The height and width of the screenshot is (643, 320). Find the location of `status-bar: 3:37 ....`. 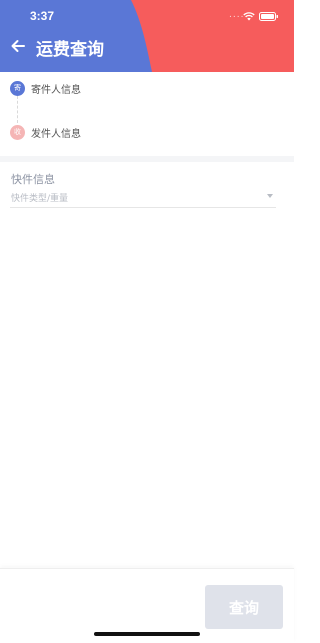

status-bar: 3:37 .... is located at coordinates (147, 15).